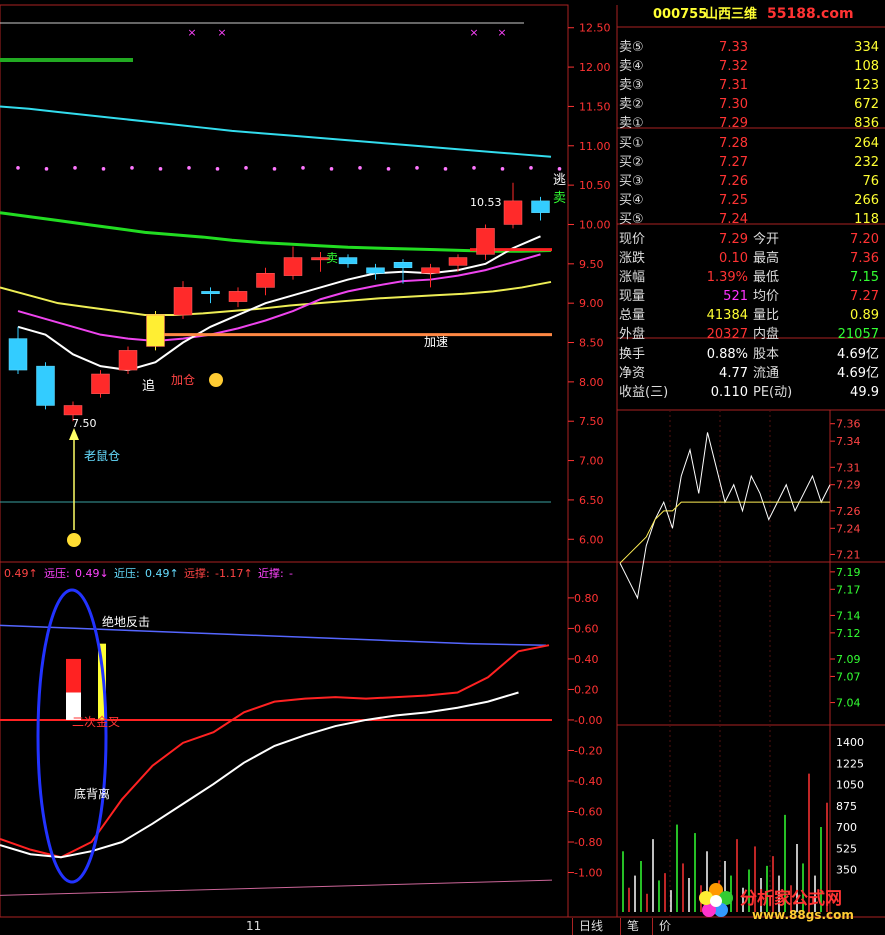 This screenshot has width=885, height=935. I want to click on ask-label: 卖⑤, so click(631, 47).